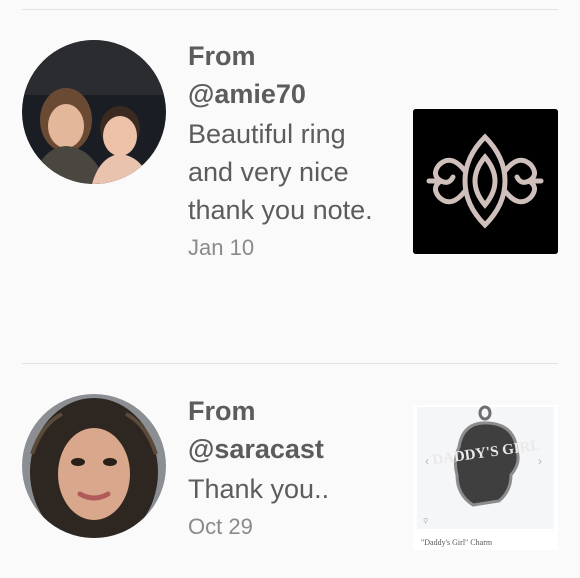  I want to click on ring-icon, so click(485, 181).